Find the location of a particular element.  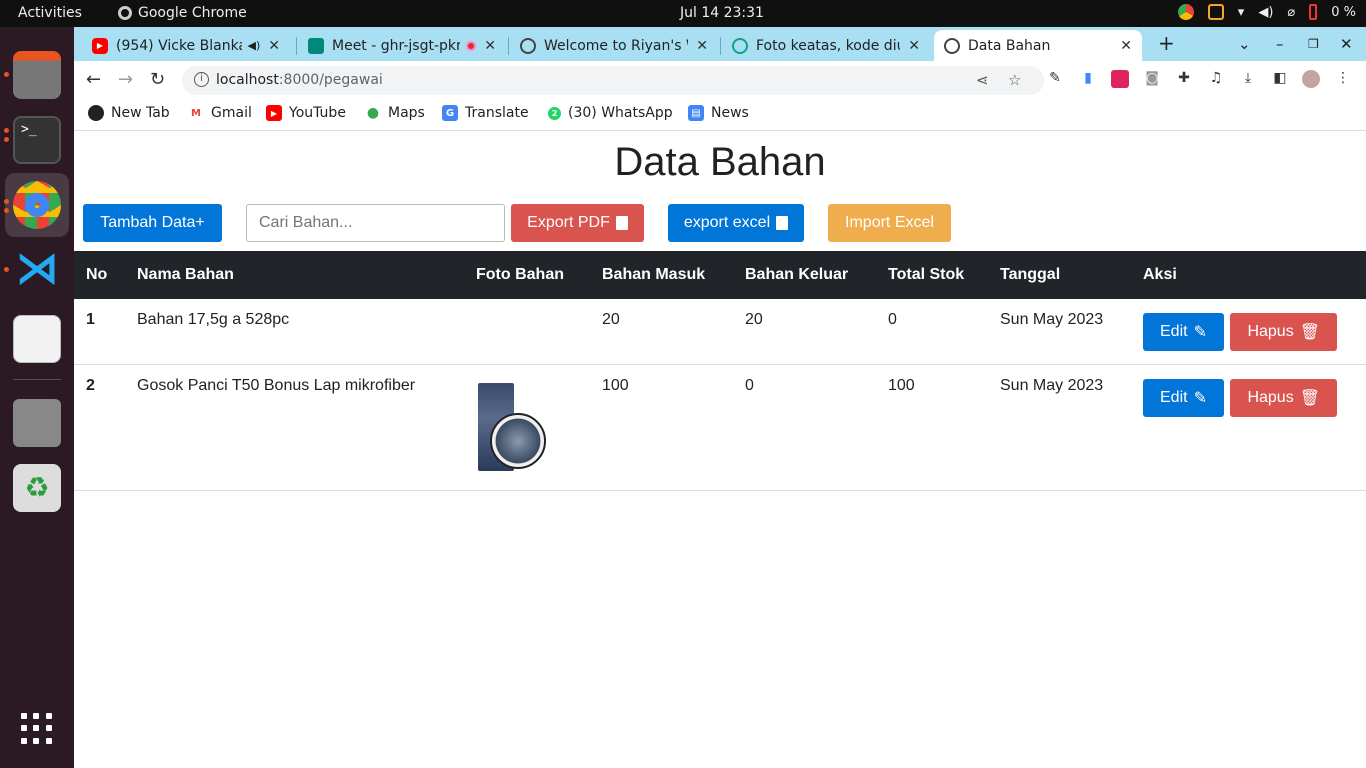

system-tray: ▾ ◀) ⌀ 0 % is located at coordinates (1266, 12).